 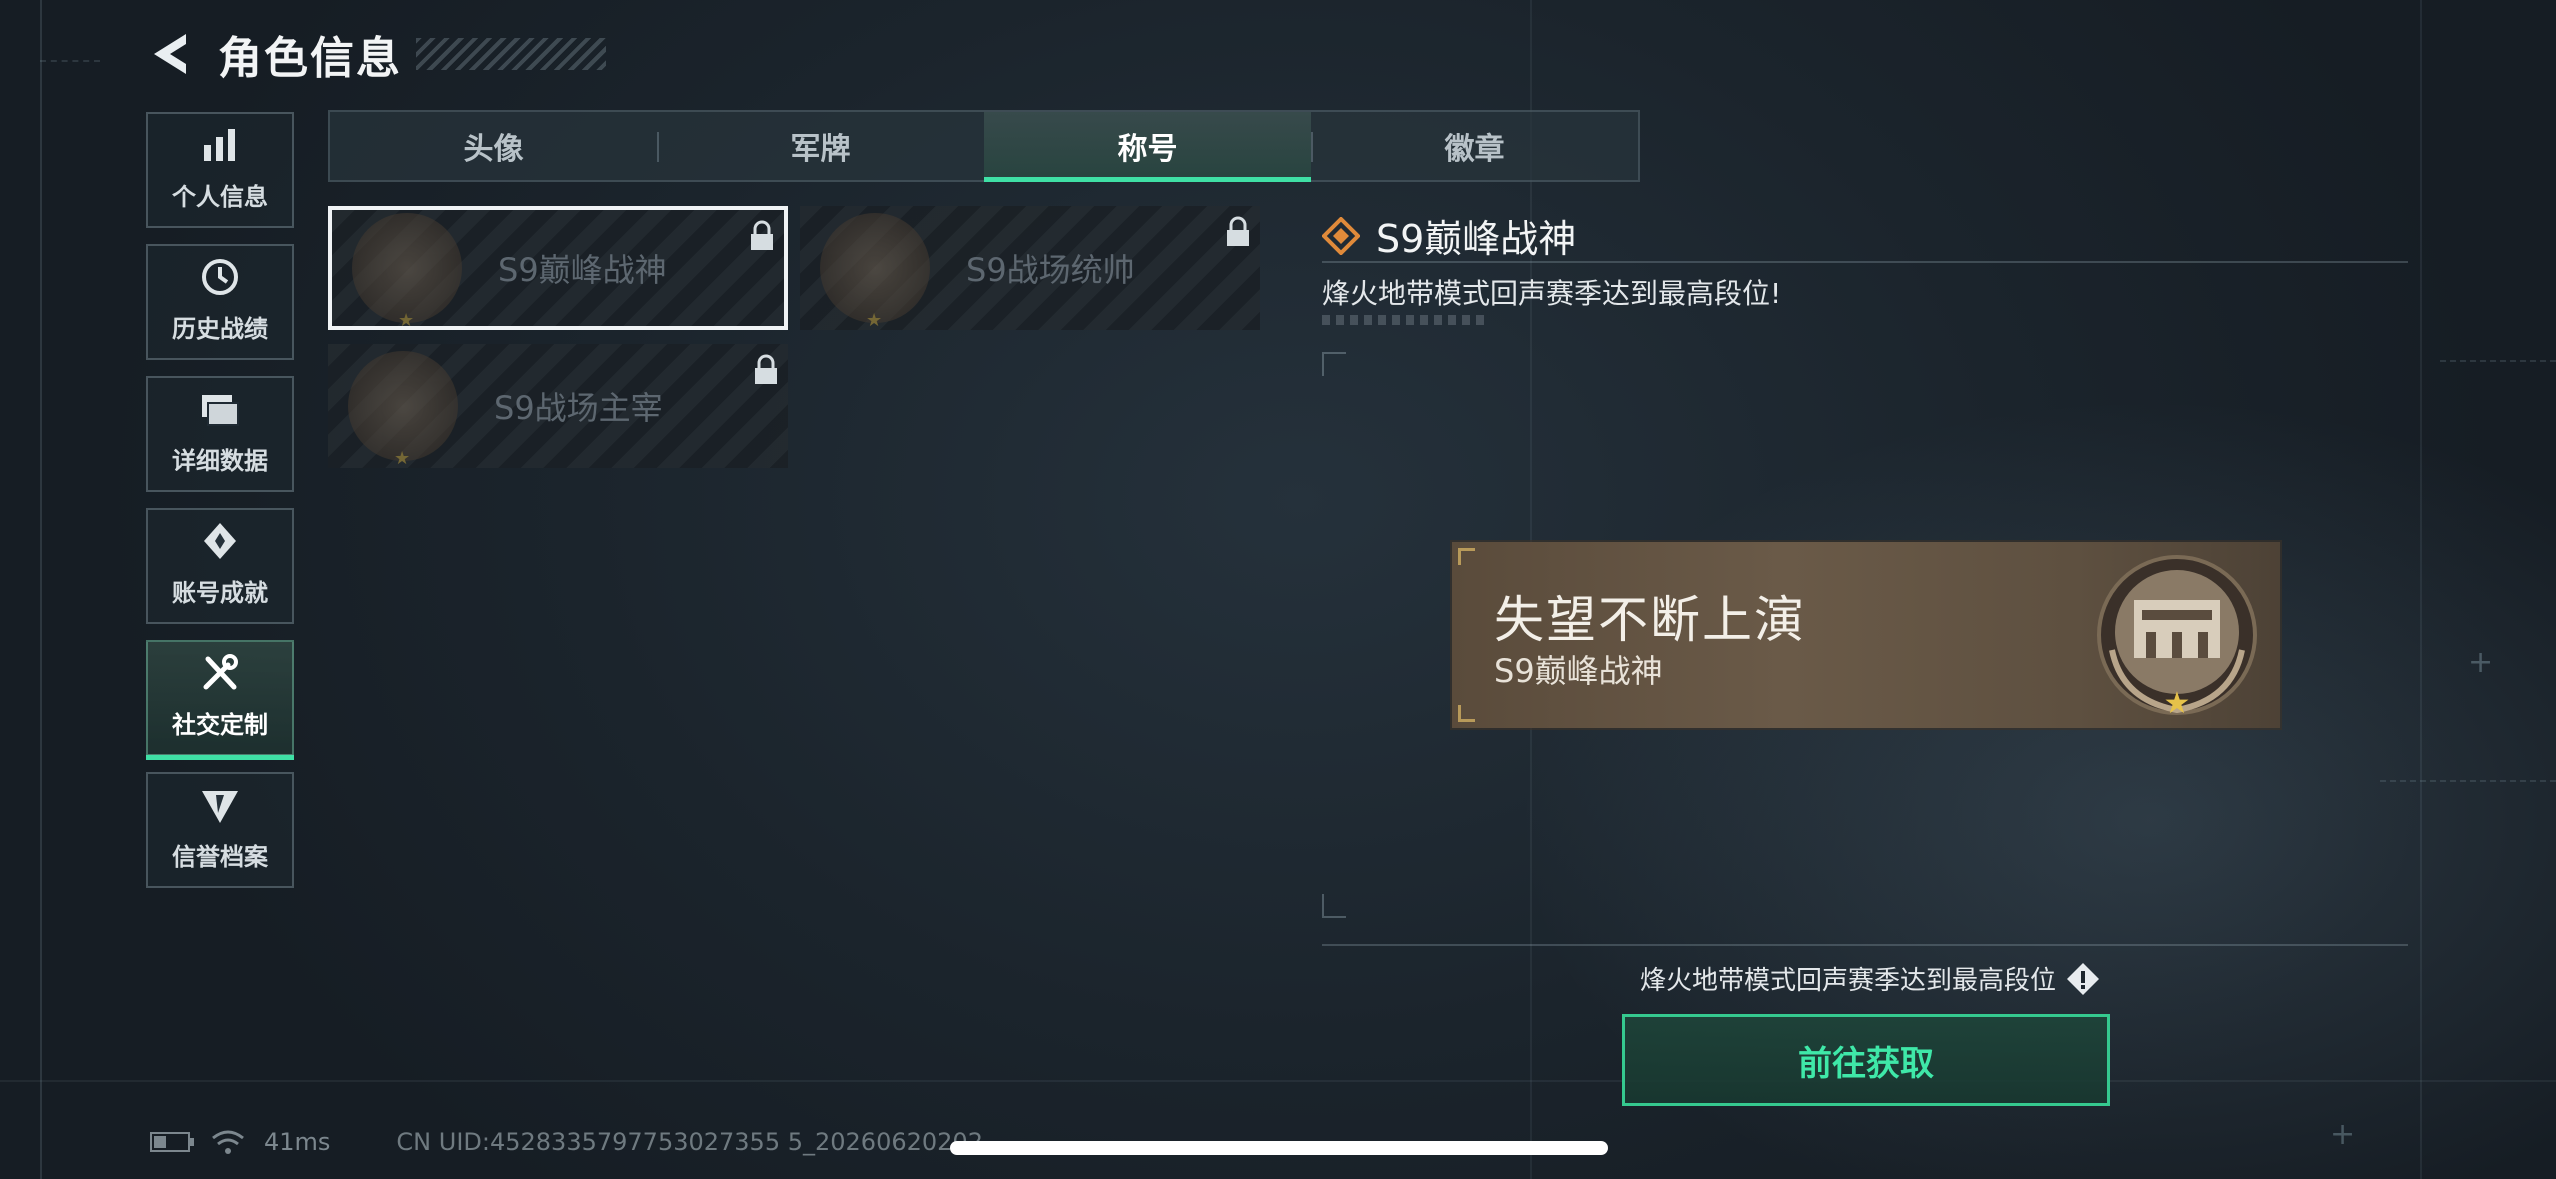 What do you see at coordinates (310, 58) in the screenshot?
I see `page-title: 角色信息` at bounding box center [310, 58].